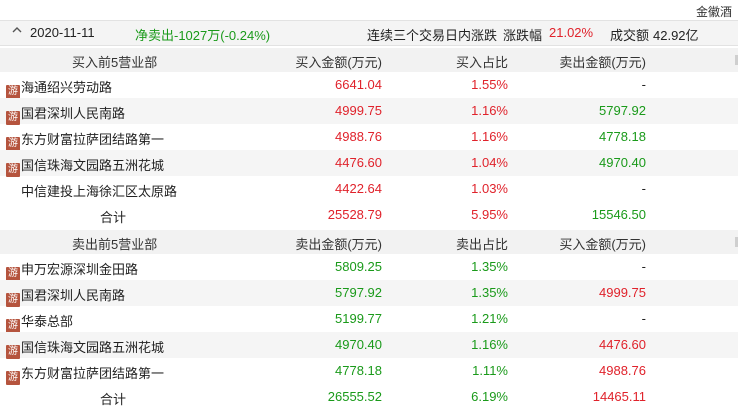 The image size is (738, 411). I want to click on buy-table-row: 游国君深圳人民南路 4999.75 1.16% 5797.92, so click(369, 111).